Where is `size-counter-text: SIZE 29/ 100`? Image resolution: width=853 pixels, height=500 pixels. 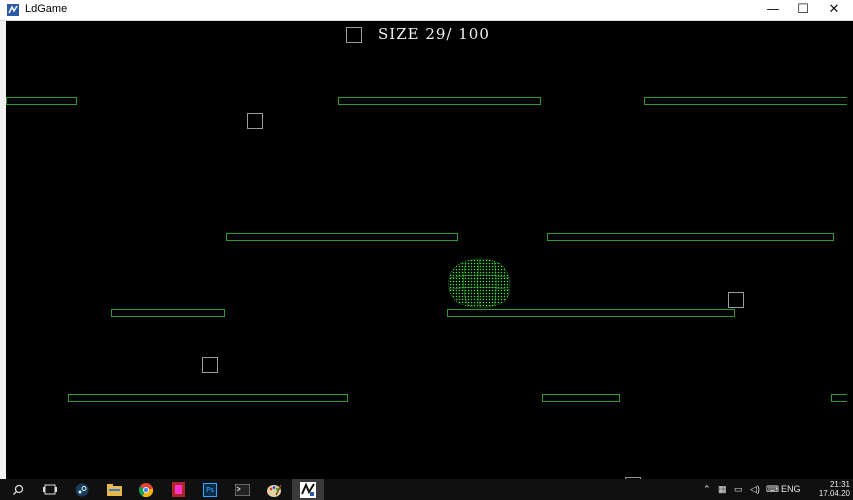
size-counter-text: SIZE 29/ 100 is located at coordinates (434, 34).